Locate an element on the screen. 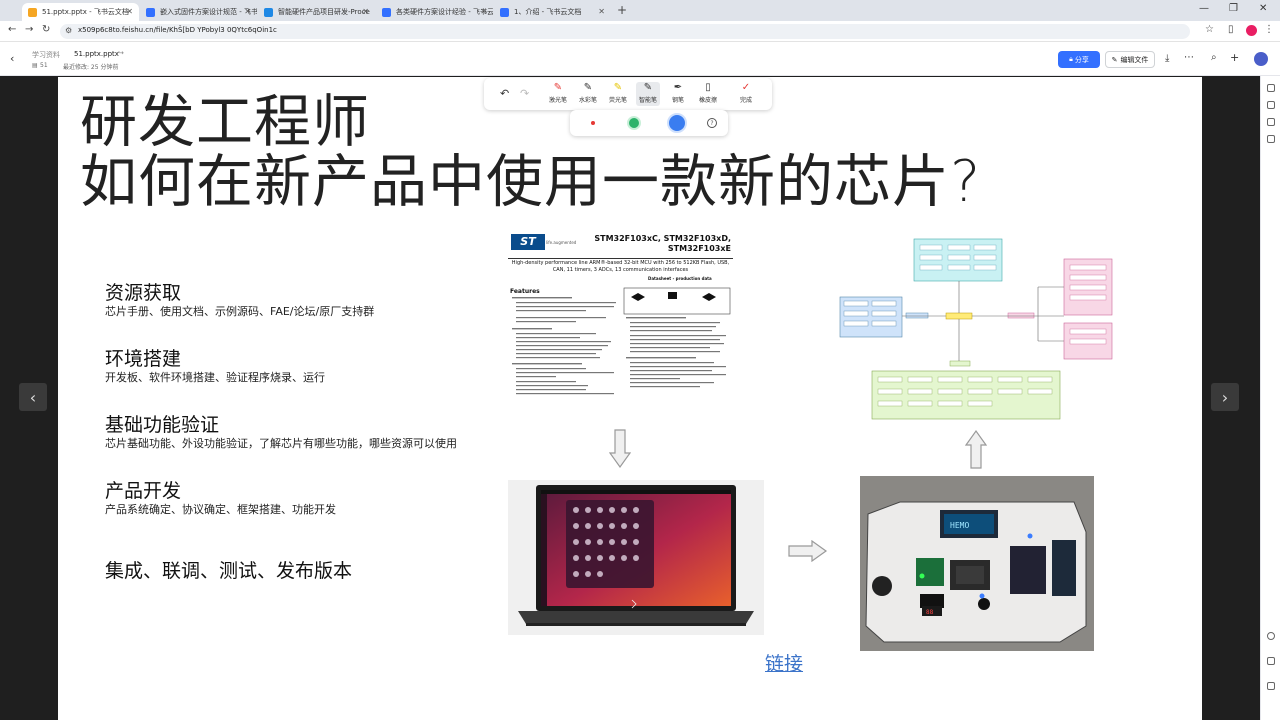 The height and width of the screenshot is (720, 1280). back-icon: ← is located at coordinates (12, 29).